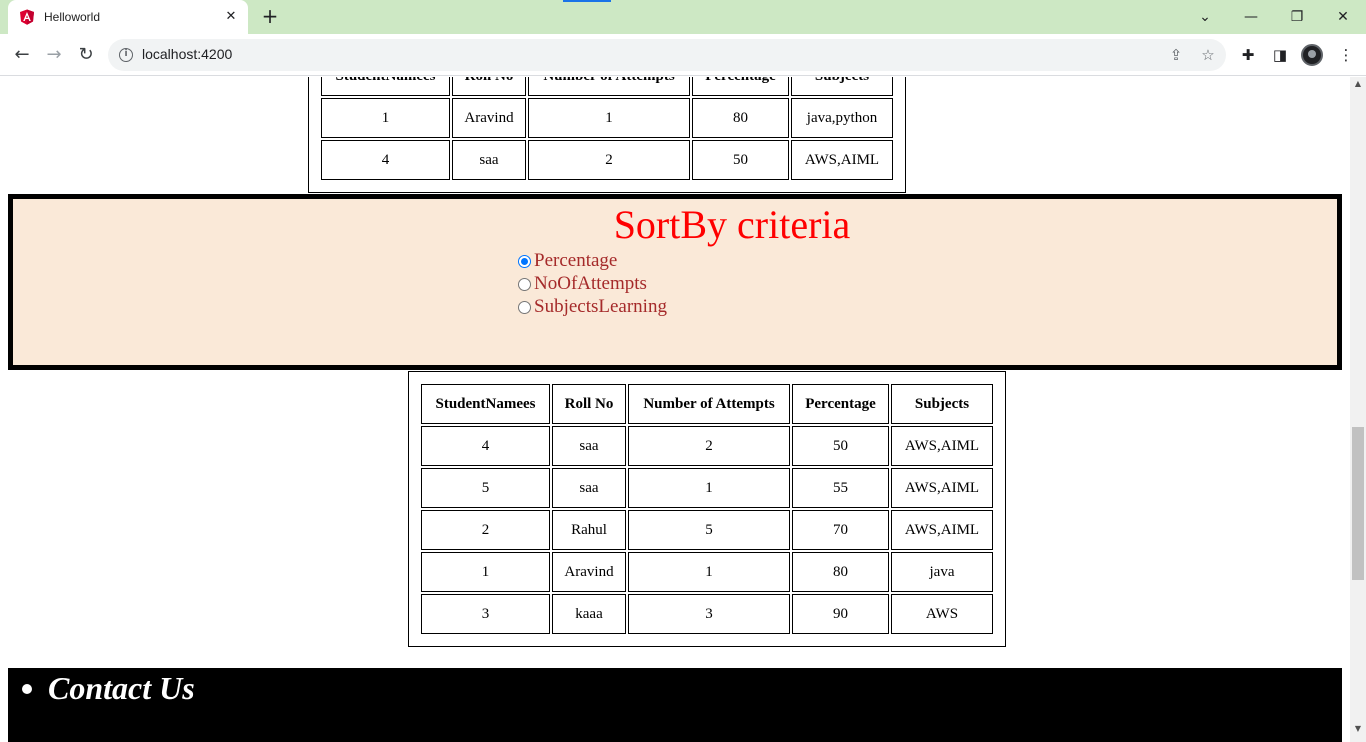  What do you see at coordinates (1312, 55) in the screenshot?
I see `avatar` at bounding box center [1312, 55].